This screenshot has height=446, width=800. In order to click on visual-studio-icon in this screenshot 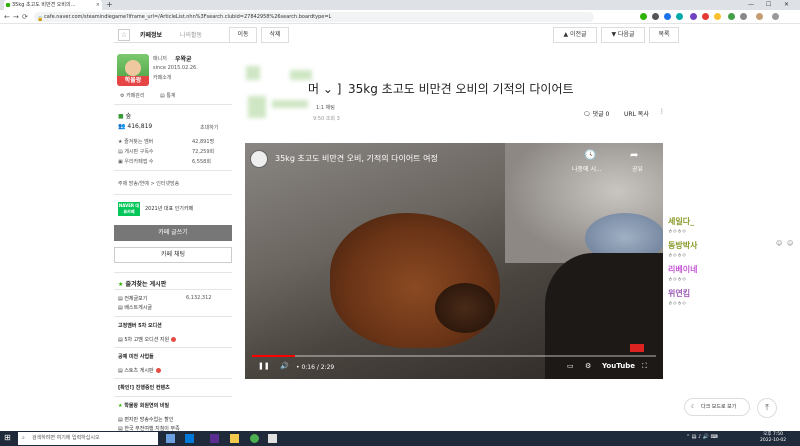, I will do `click(214, 438)`.